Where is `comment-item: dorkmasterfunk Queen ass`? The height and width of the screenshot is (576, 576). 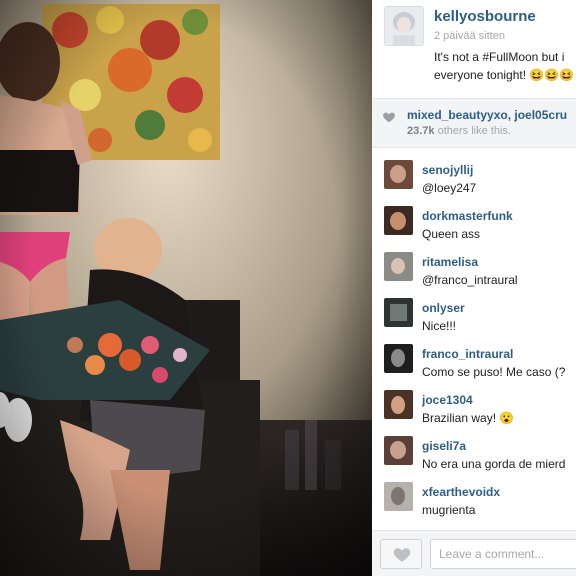
comment-item: dorkmasterfunk Queen ass is located at coordinates (474, 218).